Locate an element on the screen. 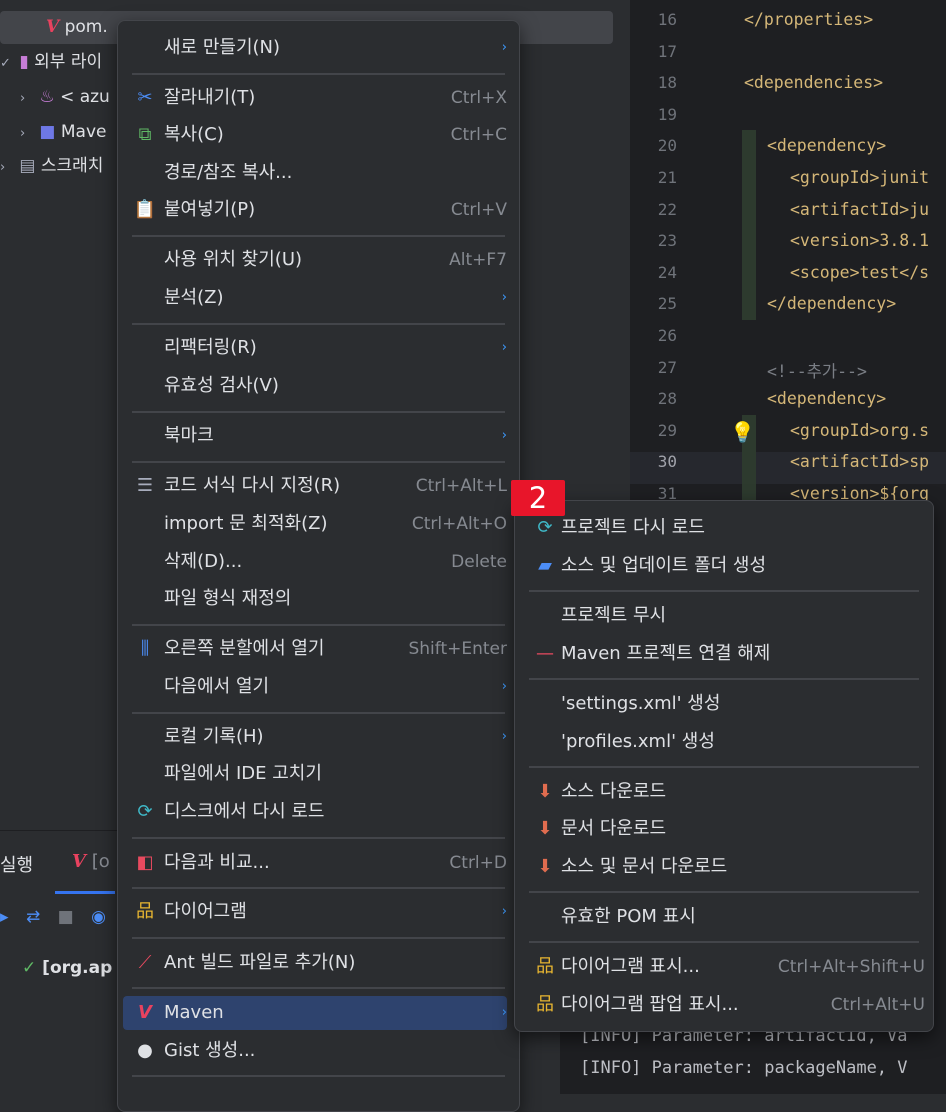 This screenshot has height=1112, width=946. indent-guide is located at coordinates (749, 225).